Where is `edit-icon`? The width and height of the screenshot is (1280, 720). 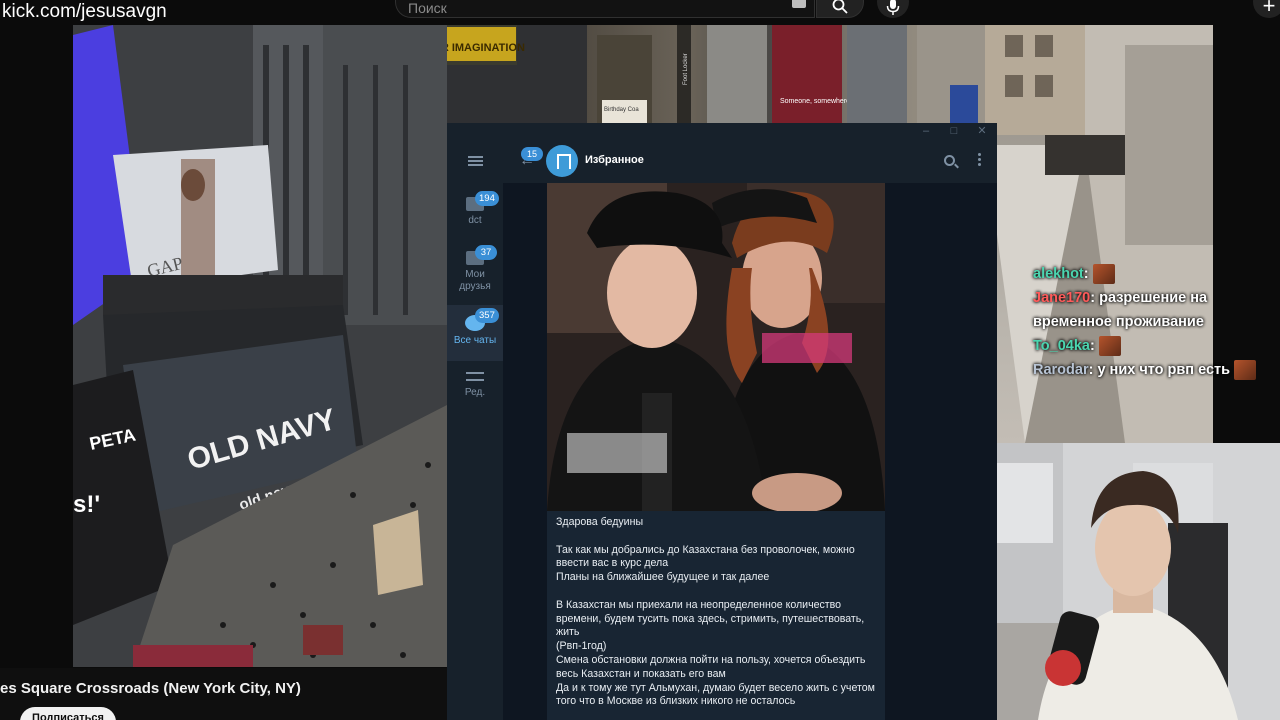 edit-icon is located at coordinates (475, 377).